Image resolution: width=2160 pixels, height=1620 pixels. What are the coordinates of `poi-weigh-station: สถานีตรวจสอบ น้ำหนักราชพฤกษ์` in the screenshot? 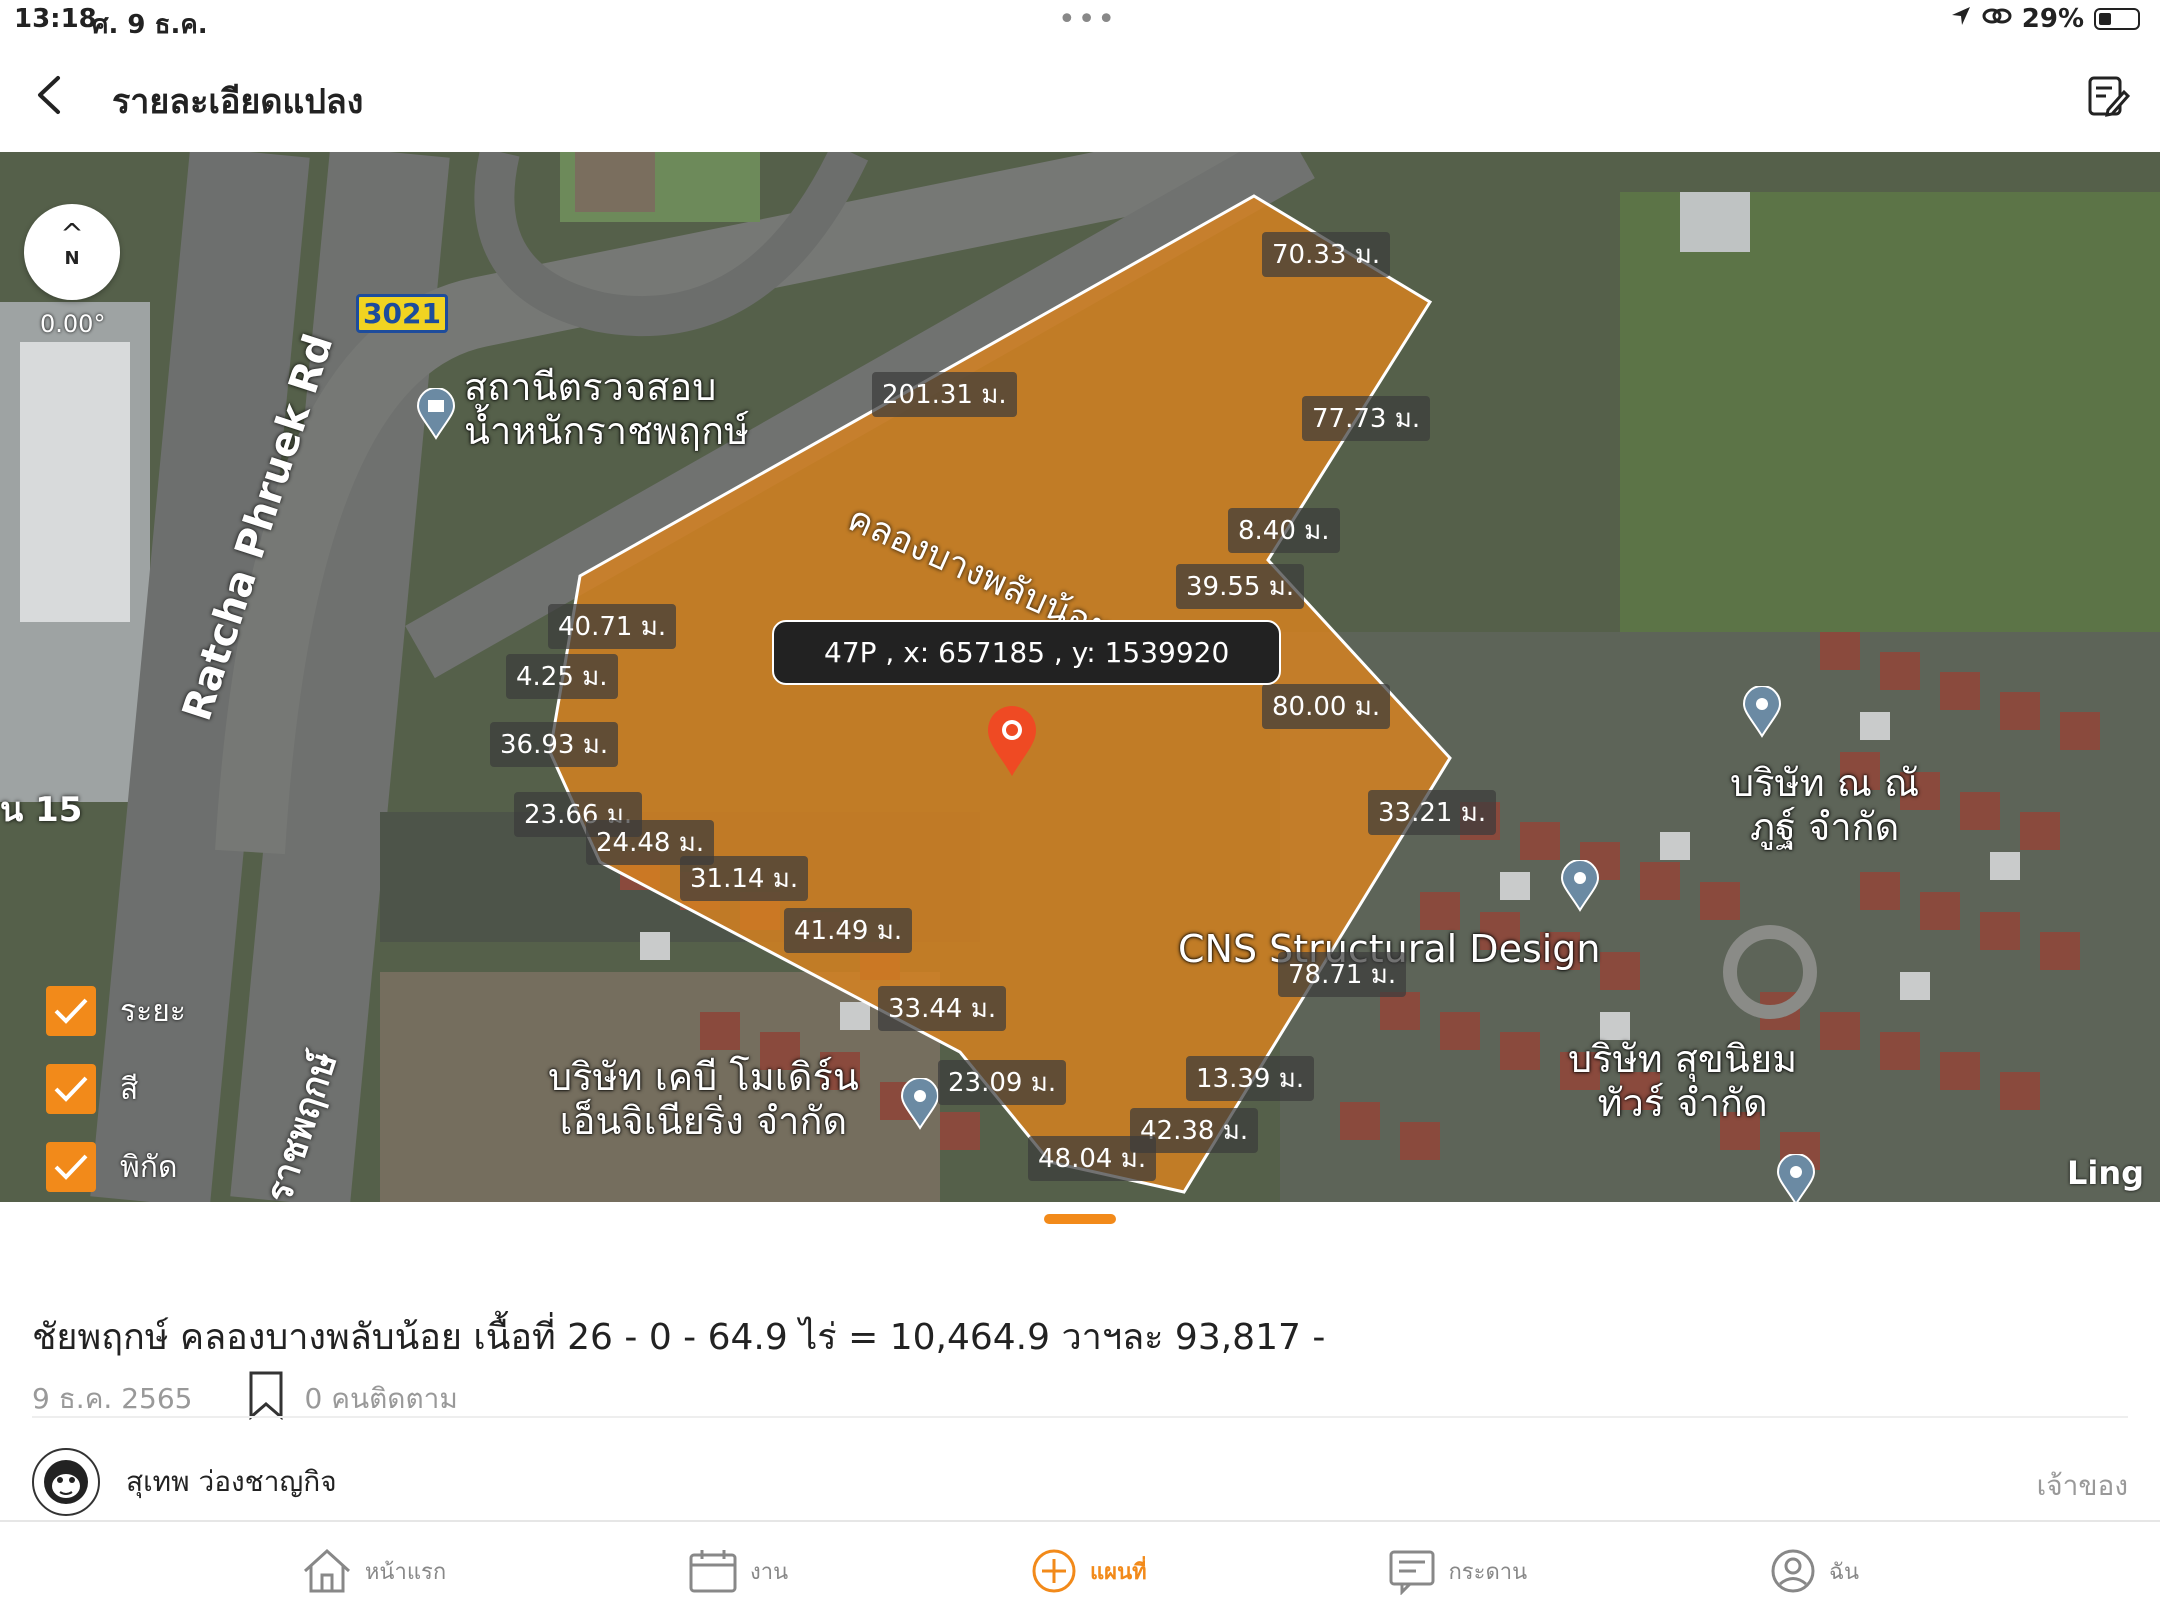 It's located at (606, 409).